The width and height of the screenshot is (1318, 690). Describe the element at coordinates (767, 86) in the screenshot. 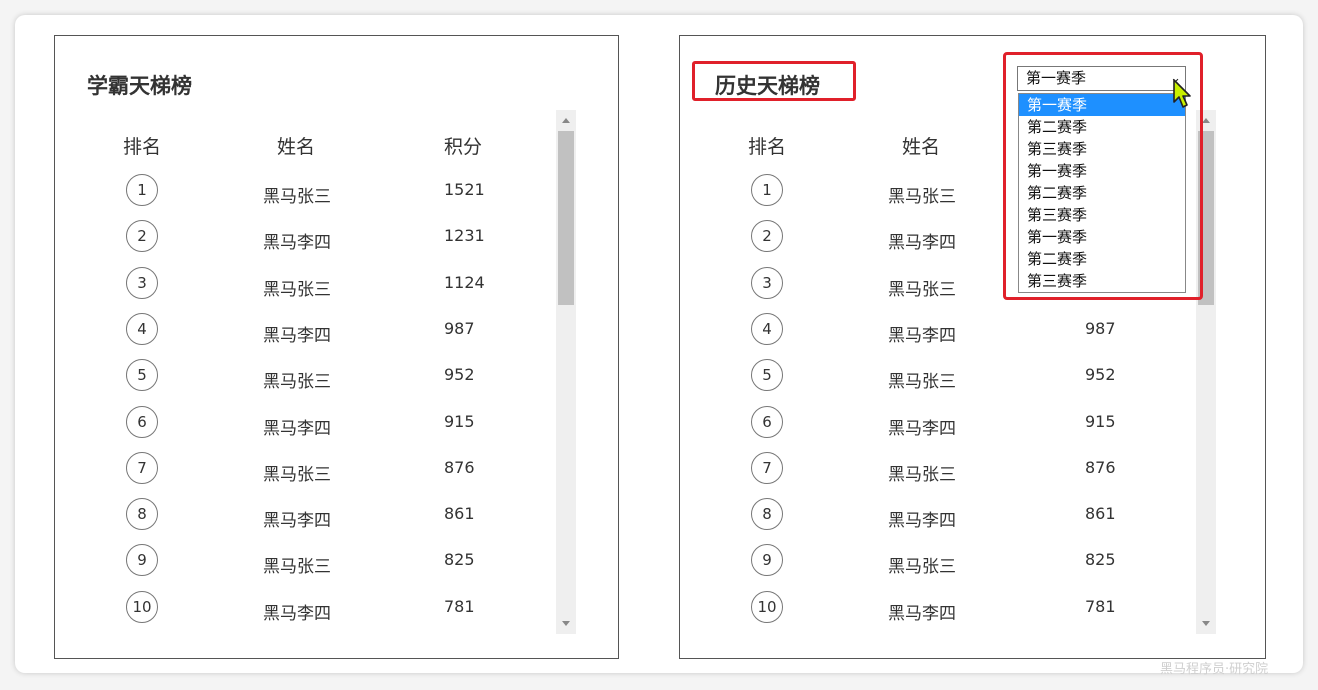

I see `panel-title: 历史天梯榜` at that location.